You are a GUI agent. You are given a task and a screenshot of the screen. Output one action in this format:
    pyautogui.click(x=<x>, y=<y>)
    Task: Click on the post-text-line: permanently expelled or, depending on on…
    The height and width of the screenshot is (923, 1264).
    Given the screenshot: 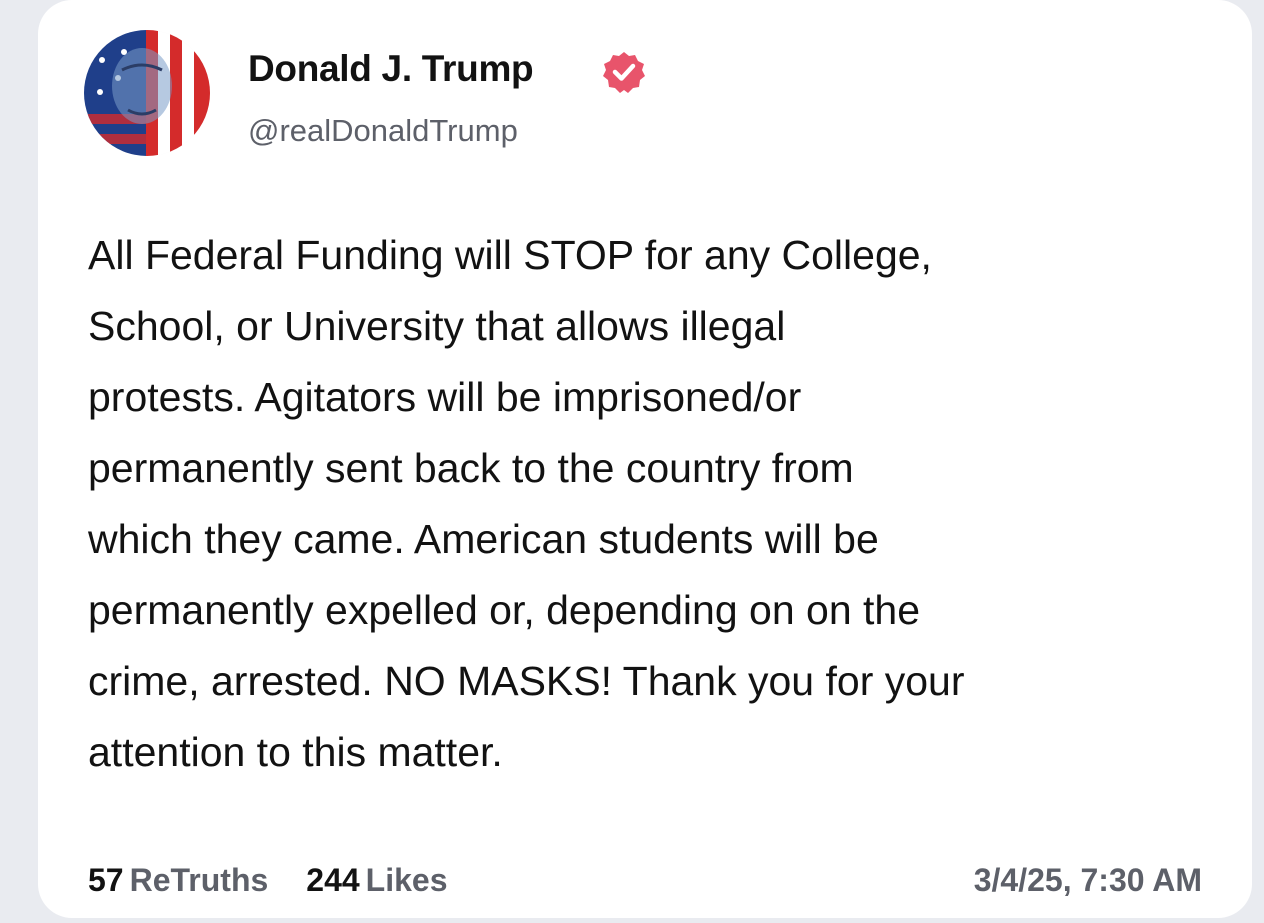 What is the action you would take?
    pyautogui.click(x=504, y=610)
    